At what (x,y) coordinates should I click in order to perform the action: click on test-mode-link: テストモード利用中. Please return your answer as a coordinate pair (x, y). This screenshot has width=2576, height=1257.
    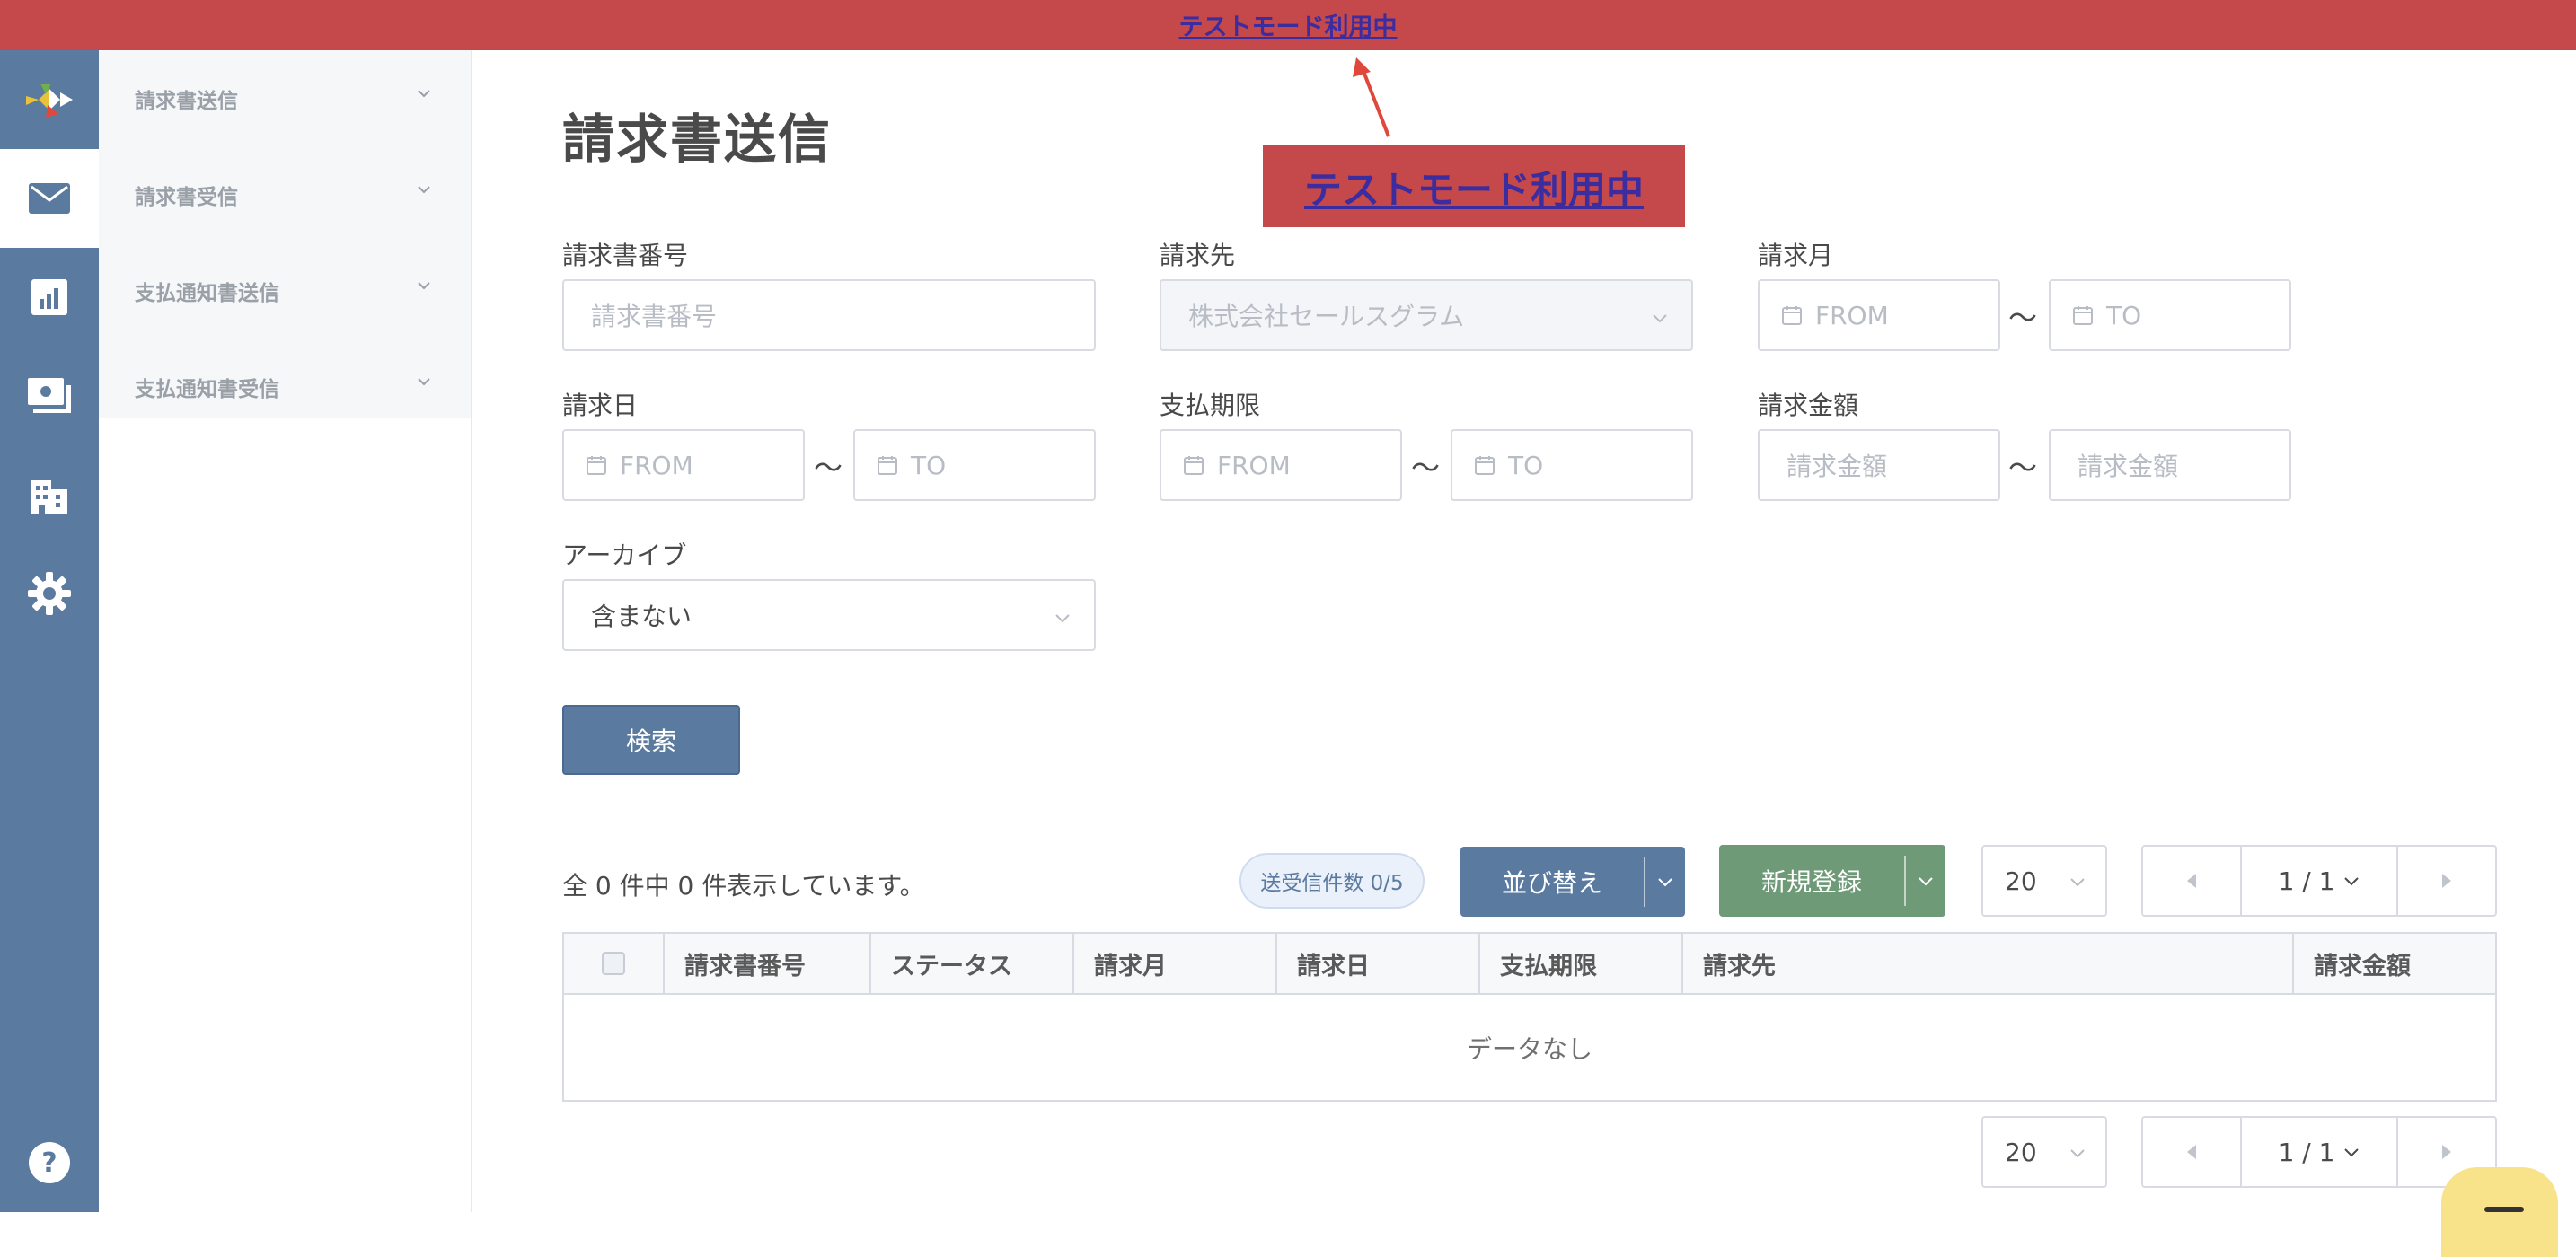
    Looking at the image, I should click on (1288, 24).